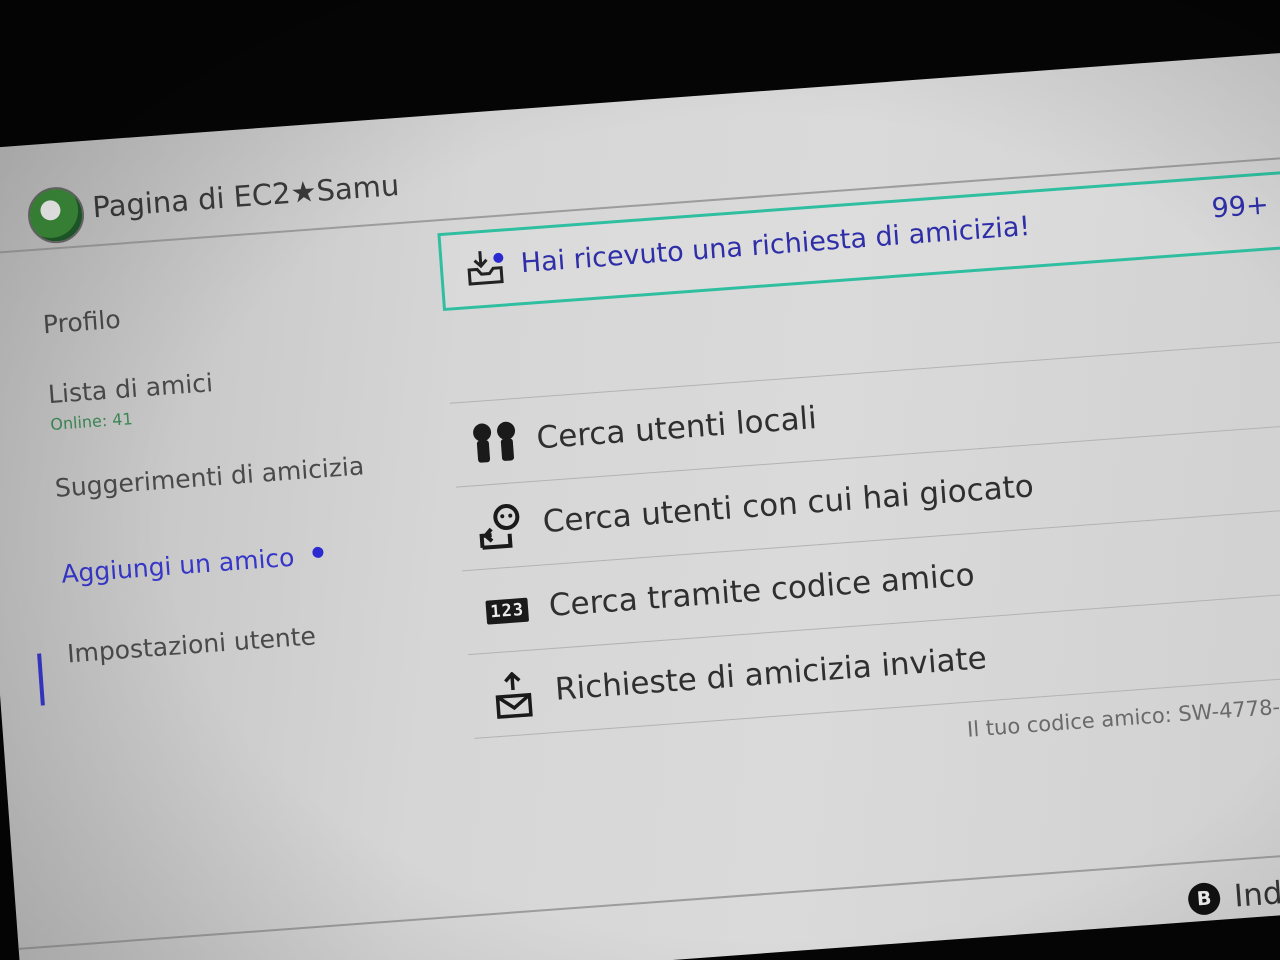  I want to click on request-count-badge: 99+, so click(1240, 207).